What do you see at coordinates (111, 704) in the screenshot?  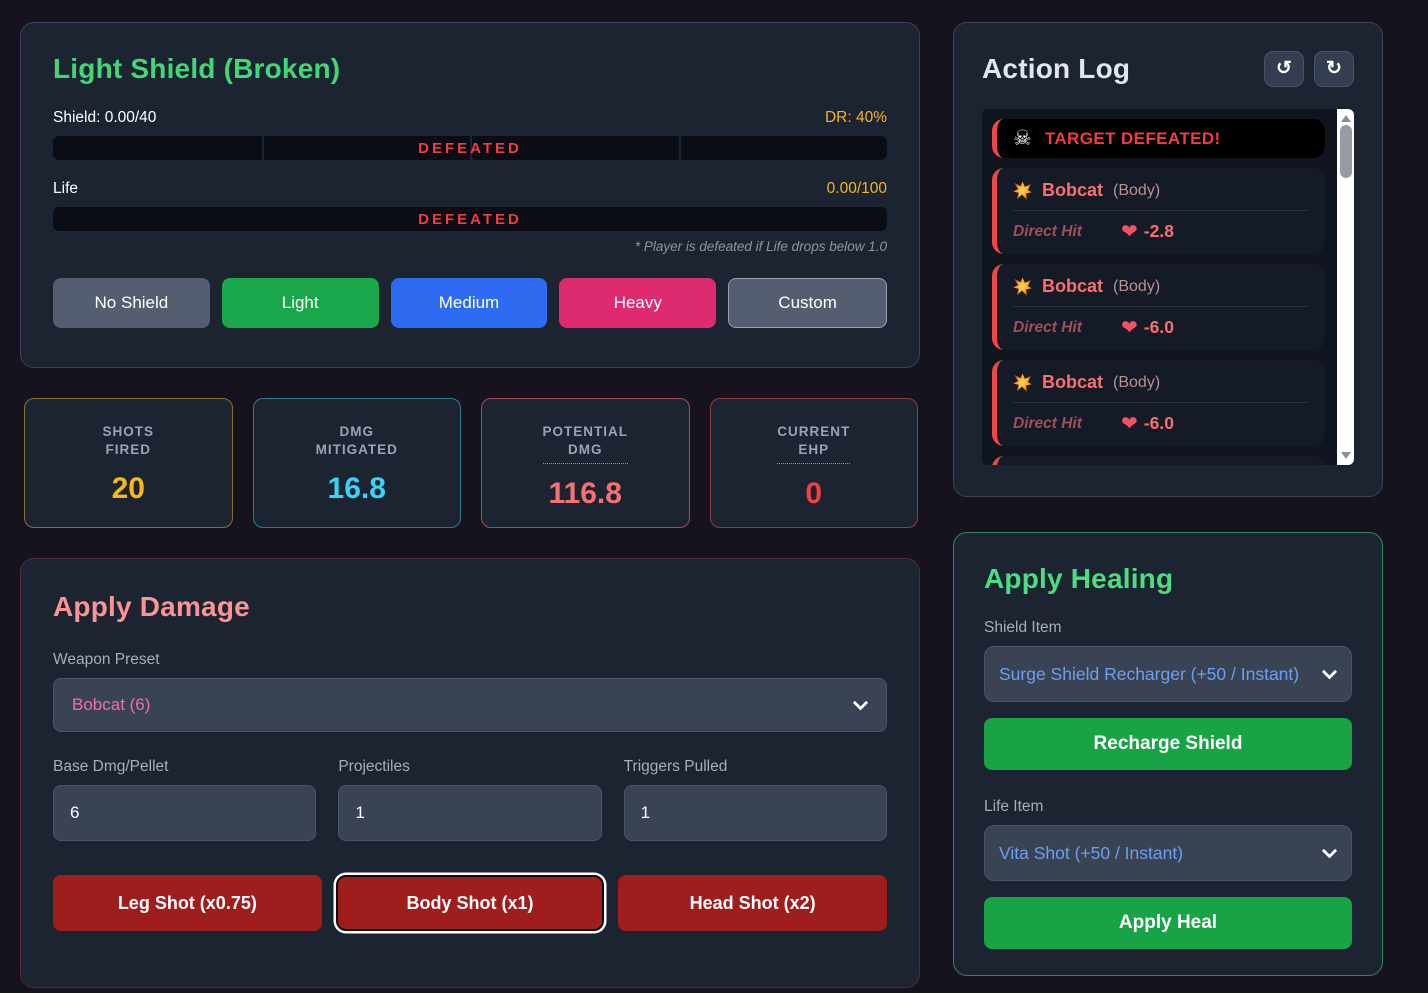 I see `weapon-preset-value: Bobcat (6)` at bounding box center [111, 704].